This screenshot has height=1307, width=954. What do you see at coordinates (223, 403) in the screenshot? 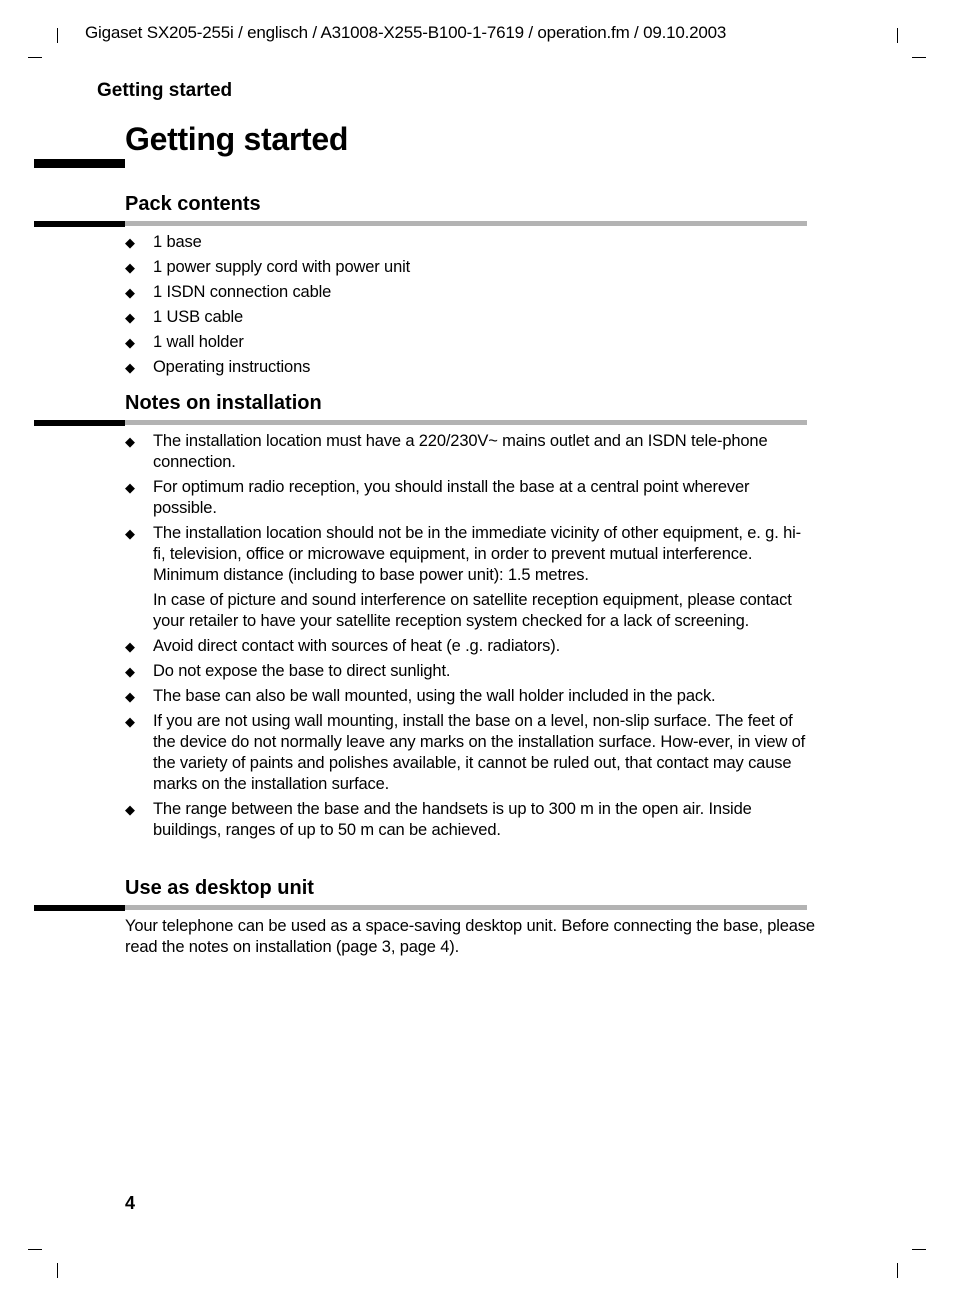
I see `section-title-notes-on-installation: Notes on installation` at bounding box center [223, 403].